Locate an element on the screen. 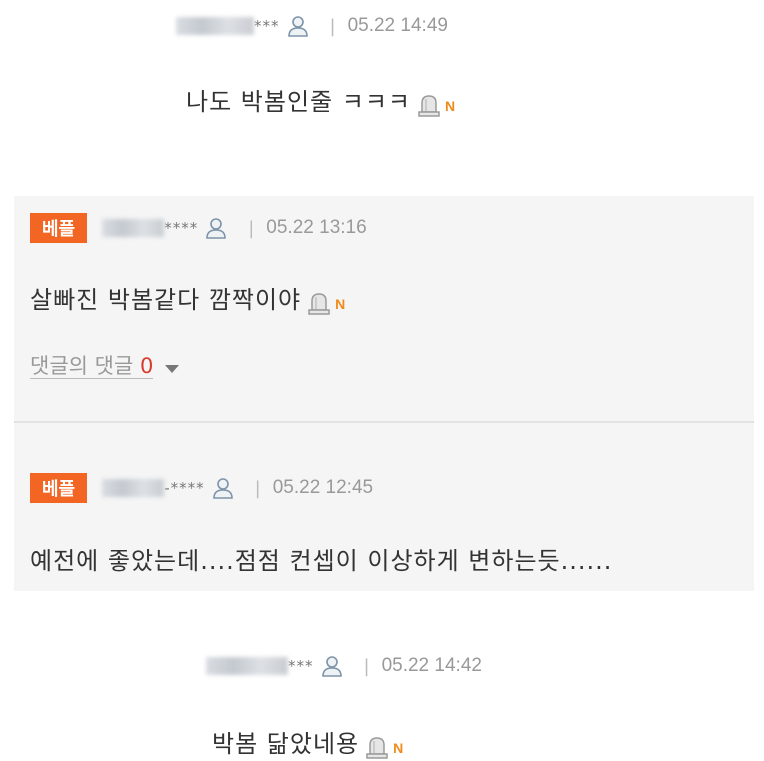  comment-text: 박봄 닮았네용 is located at coordinates (286, 744).